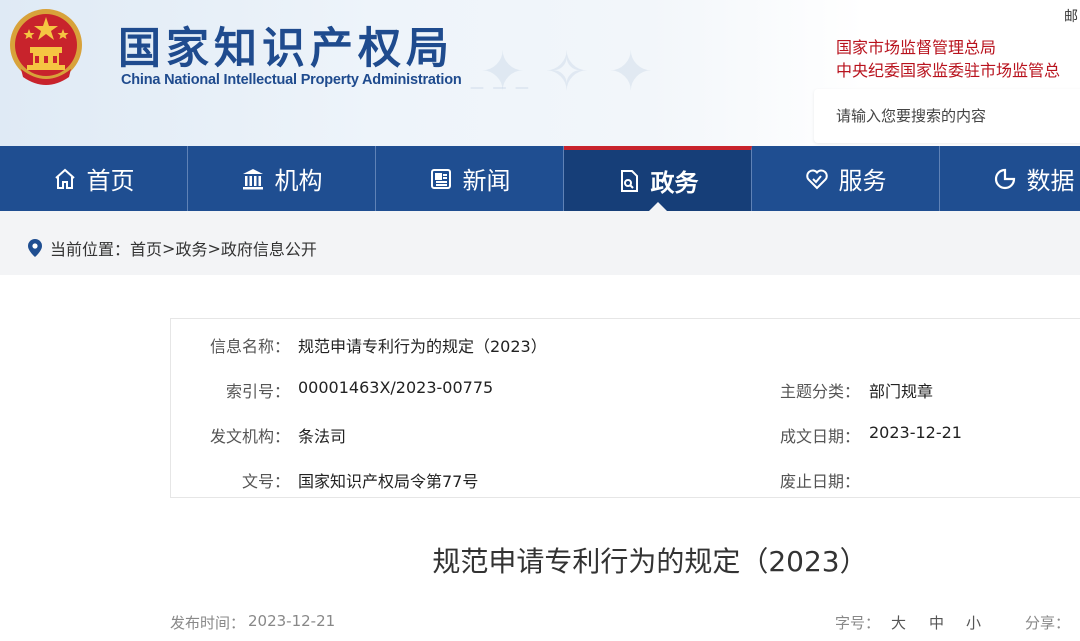 The image size is (1080, 641). What do you see at coordinates (862, 181) in the screenshot?
I see `nav-label: 服务` at bounding box center [862, 181].